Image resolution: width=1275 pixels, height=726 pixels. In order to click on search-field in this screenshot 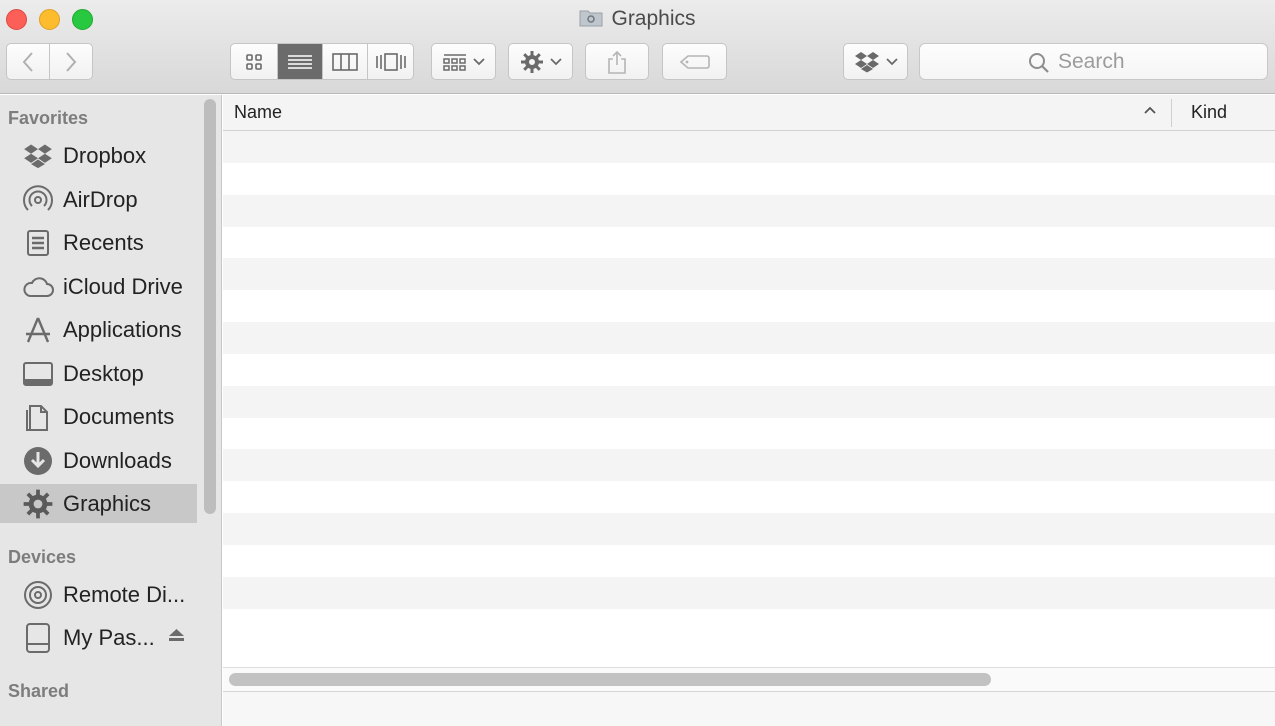, I will do `click(1093, 61)`.